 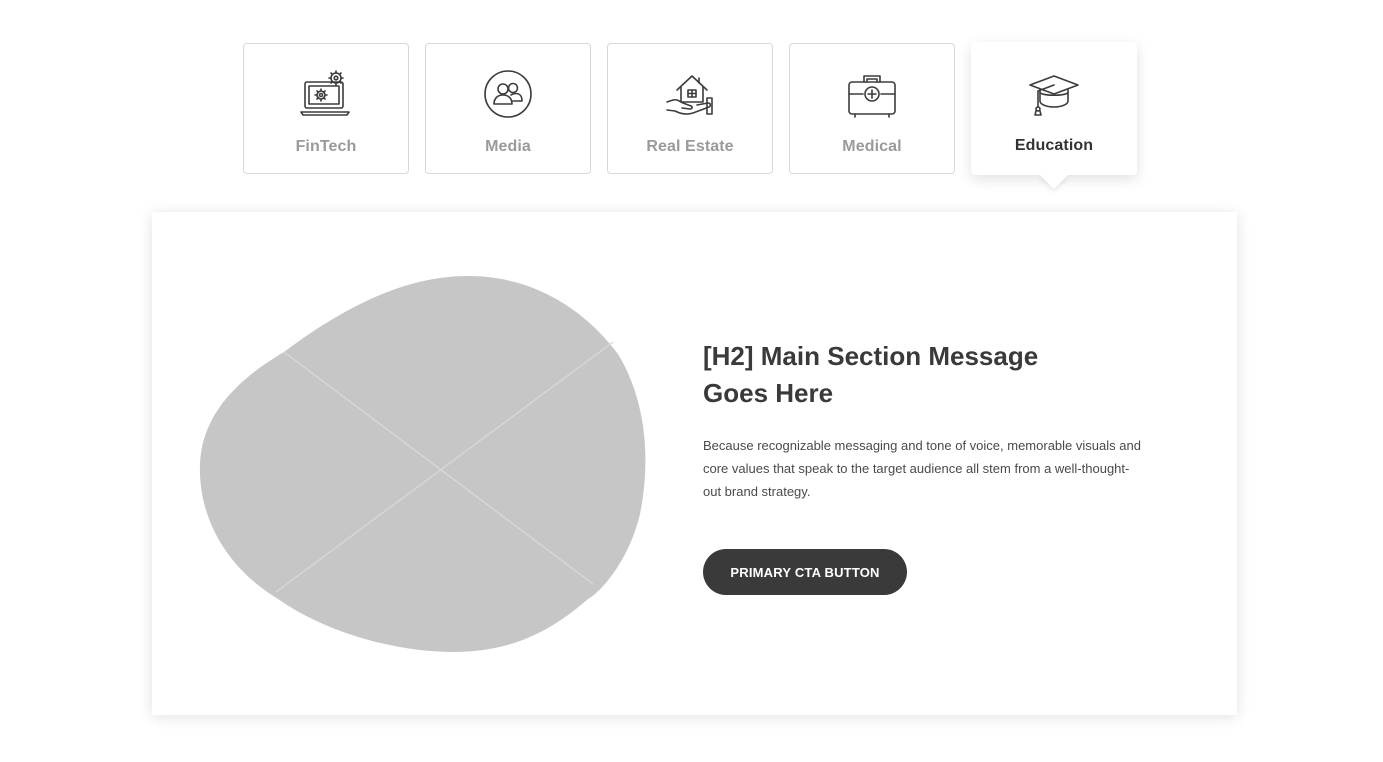 I want to click on tab-education: Education, so click(x=1054, y=108).